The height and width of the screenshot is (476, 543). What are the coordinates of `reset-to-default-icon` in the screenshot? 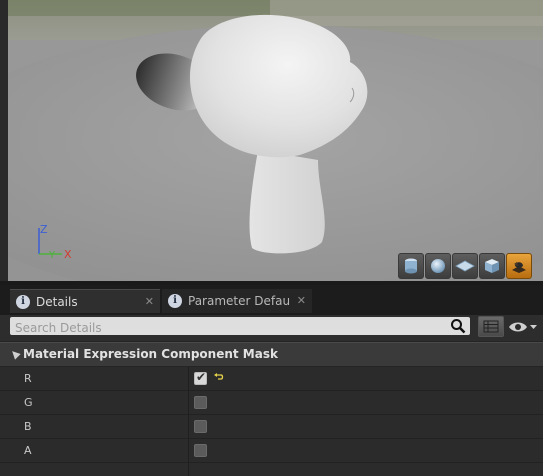 It's located at (219, 377).